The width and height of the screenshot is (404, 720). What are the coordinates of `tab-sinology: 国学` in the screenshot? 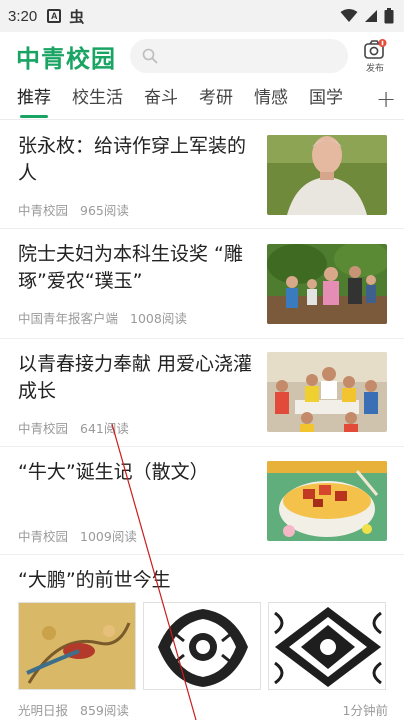 It's located at (326, 99).